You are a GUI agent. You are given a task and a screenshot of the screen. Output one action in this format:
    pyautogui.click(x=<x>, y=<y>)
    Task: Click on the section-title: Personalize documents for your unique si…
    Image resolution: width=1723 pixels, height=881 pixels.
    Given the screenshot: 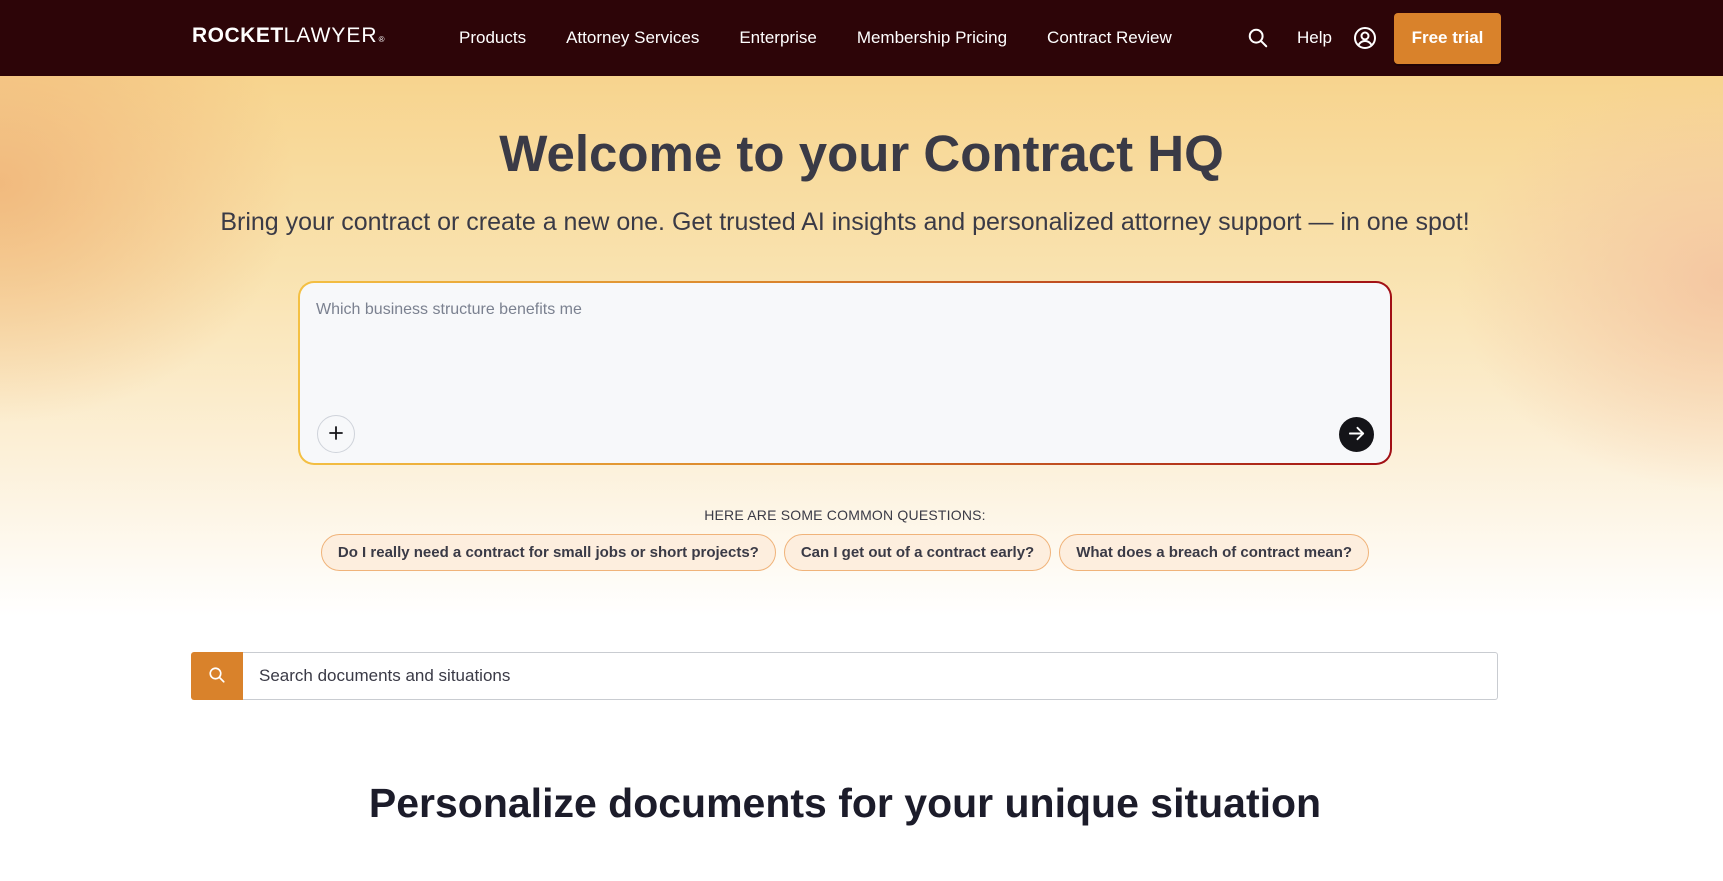 What is the action you would take?
    pyautogui.click(x=845, y=803)
    